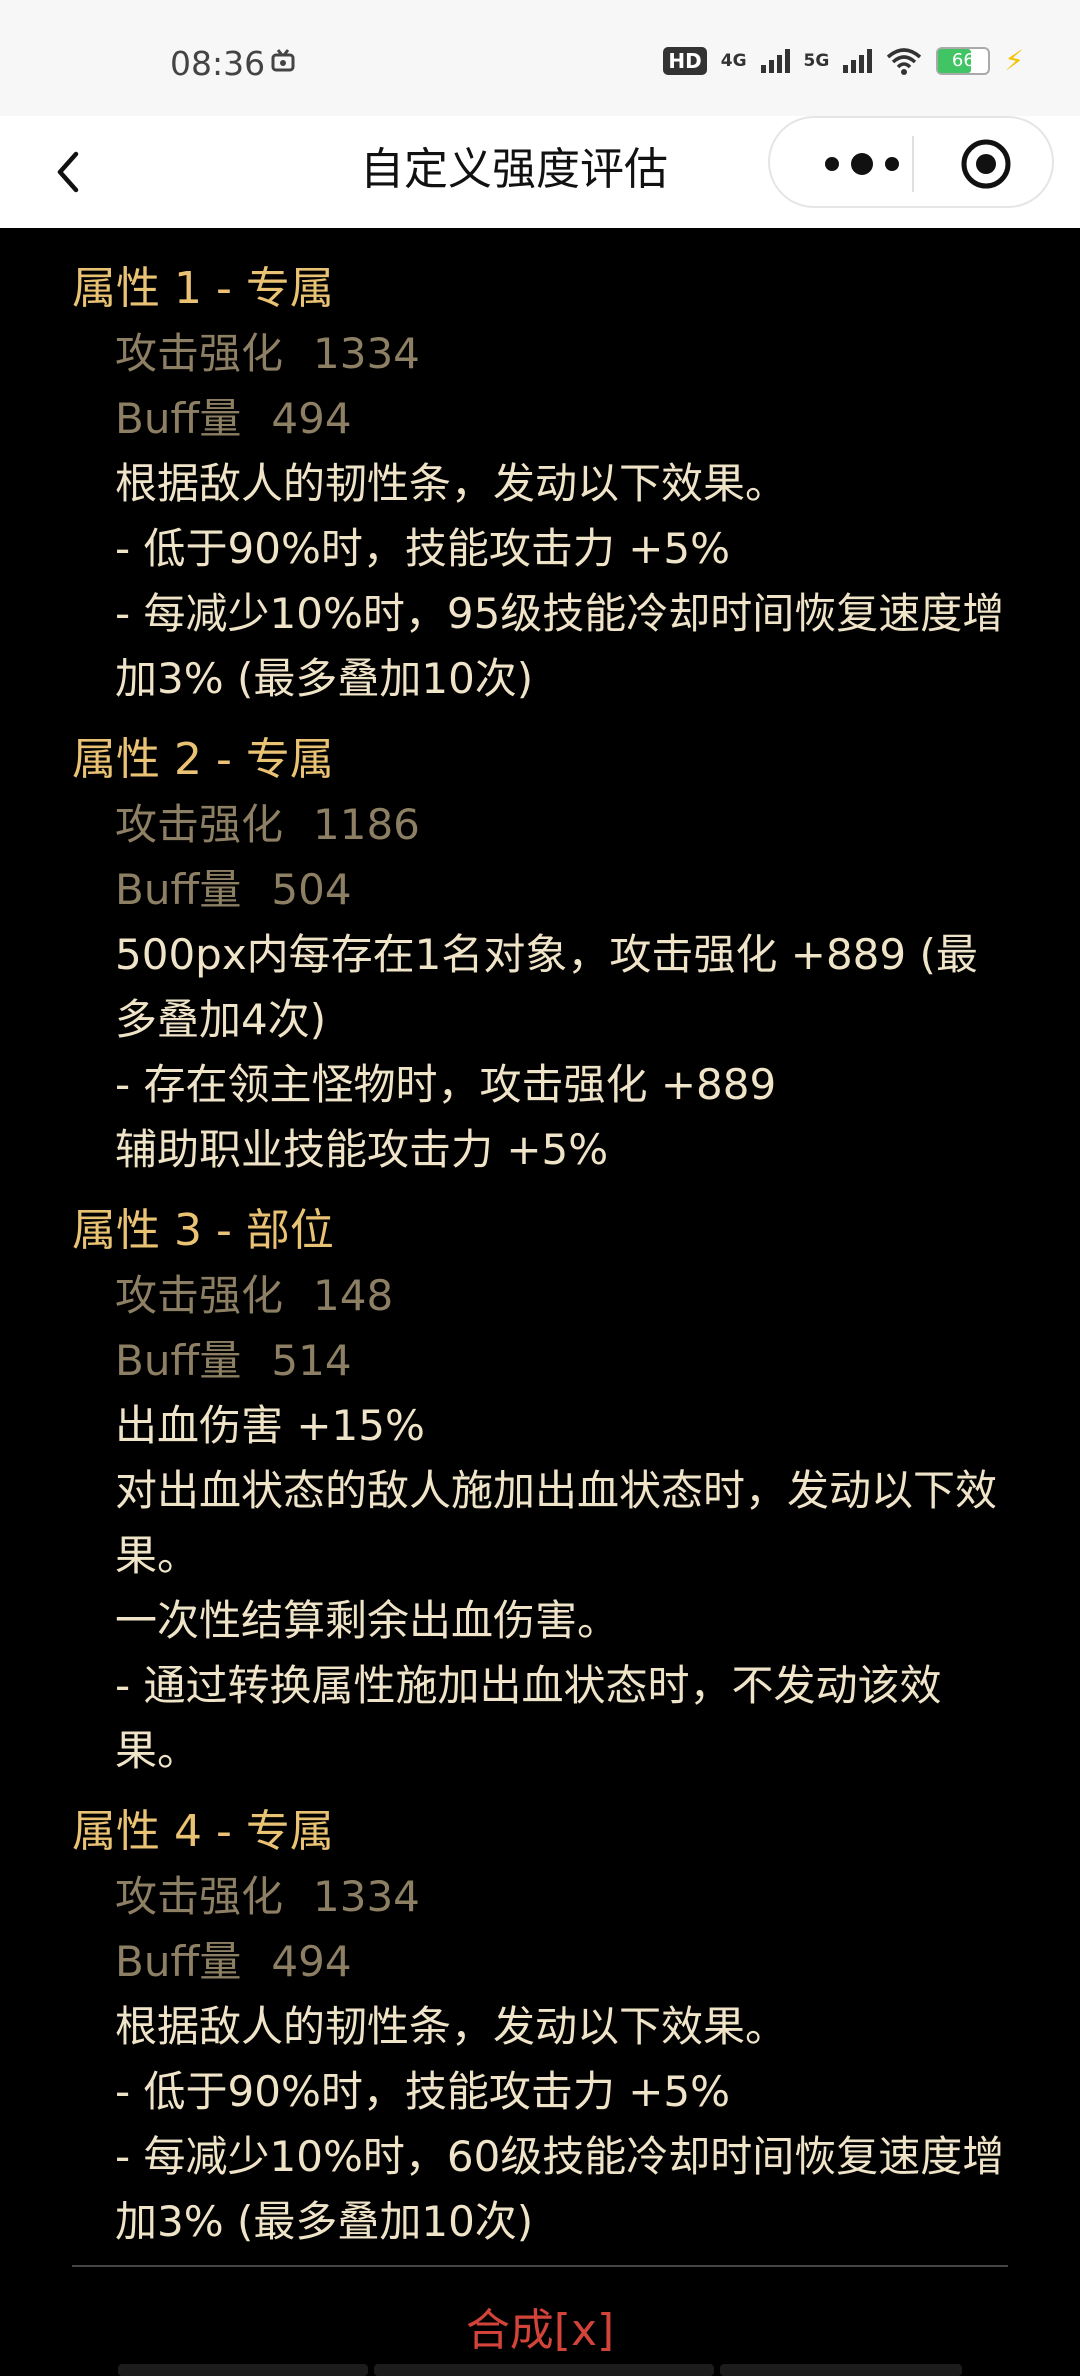  What do you see at coordinates (560, 2189) in the screenshot?
I see `effect-text: - 每减少10%时，60级技能冷却时间恢复速度增加3% (最多叠加10次)` at bounding box center [560, 2189].